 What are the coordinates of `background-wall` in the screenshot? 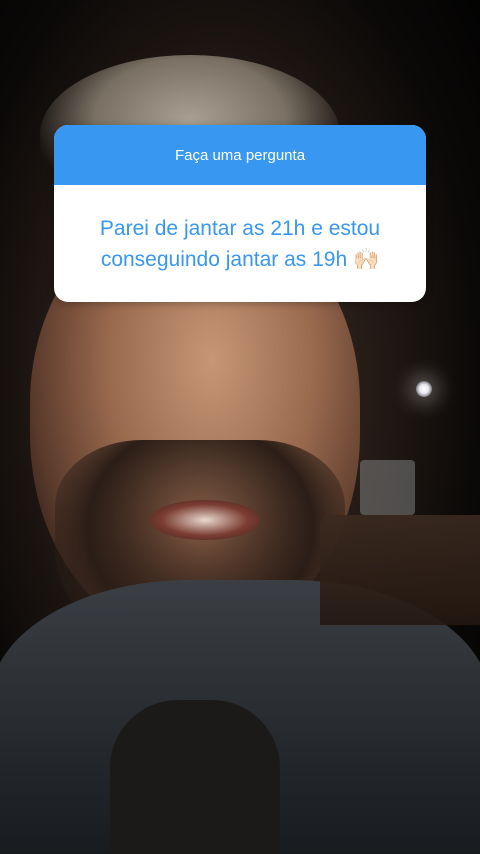 It's located at (387, 487).